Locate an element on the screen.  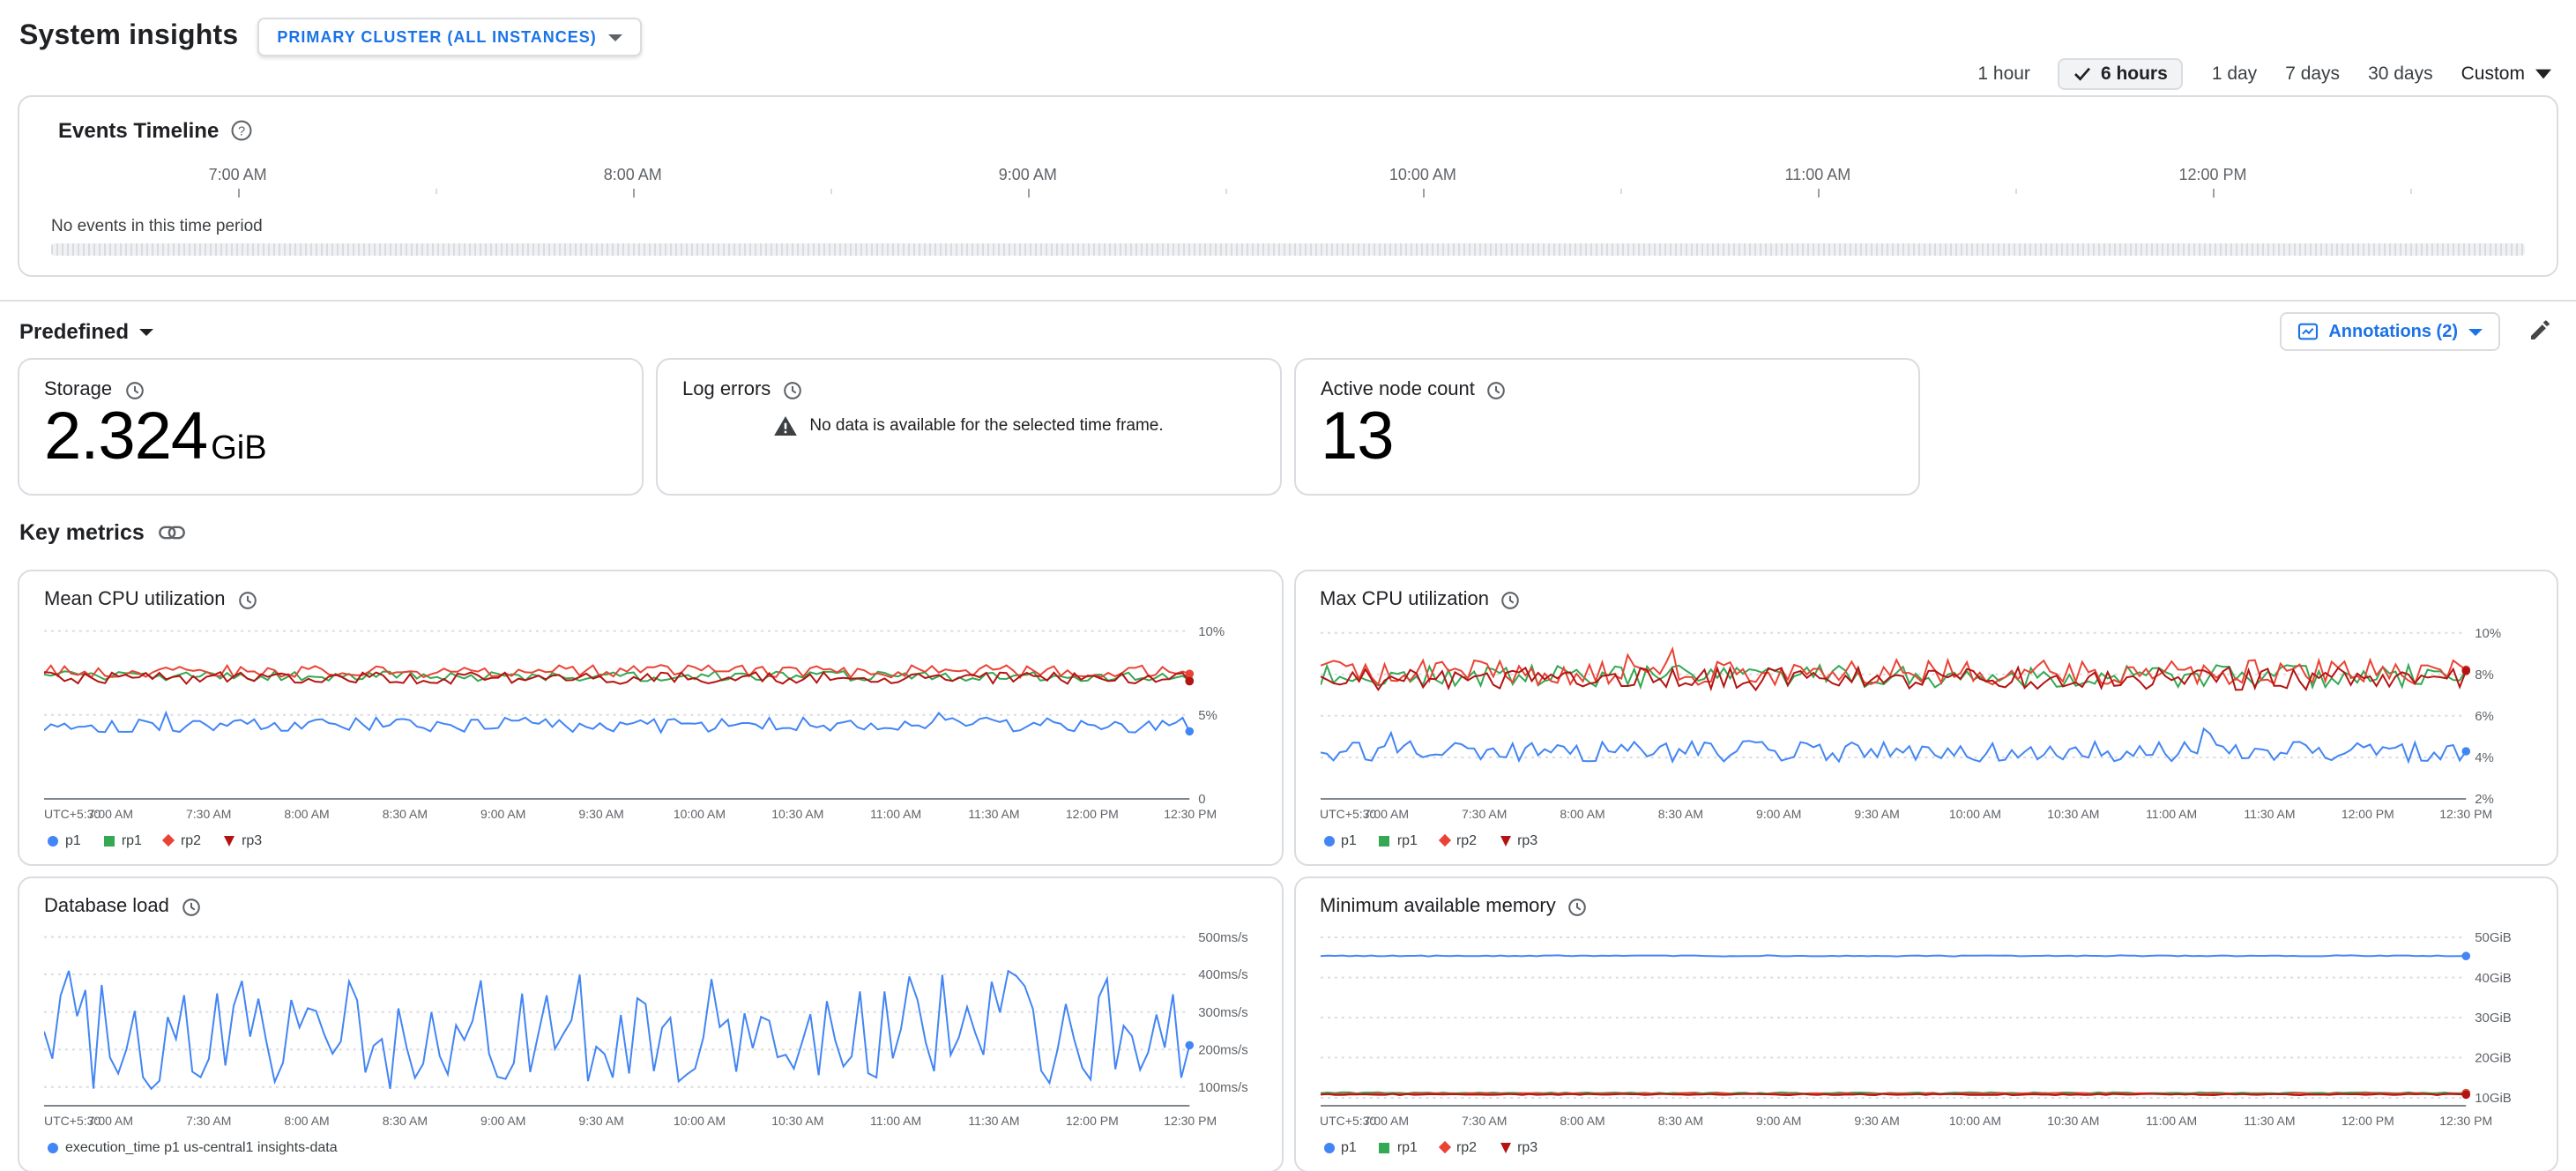
x-axis-label: 10:00 AM is located at coordinates (1975, 815).